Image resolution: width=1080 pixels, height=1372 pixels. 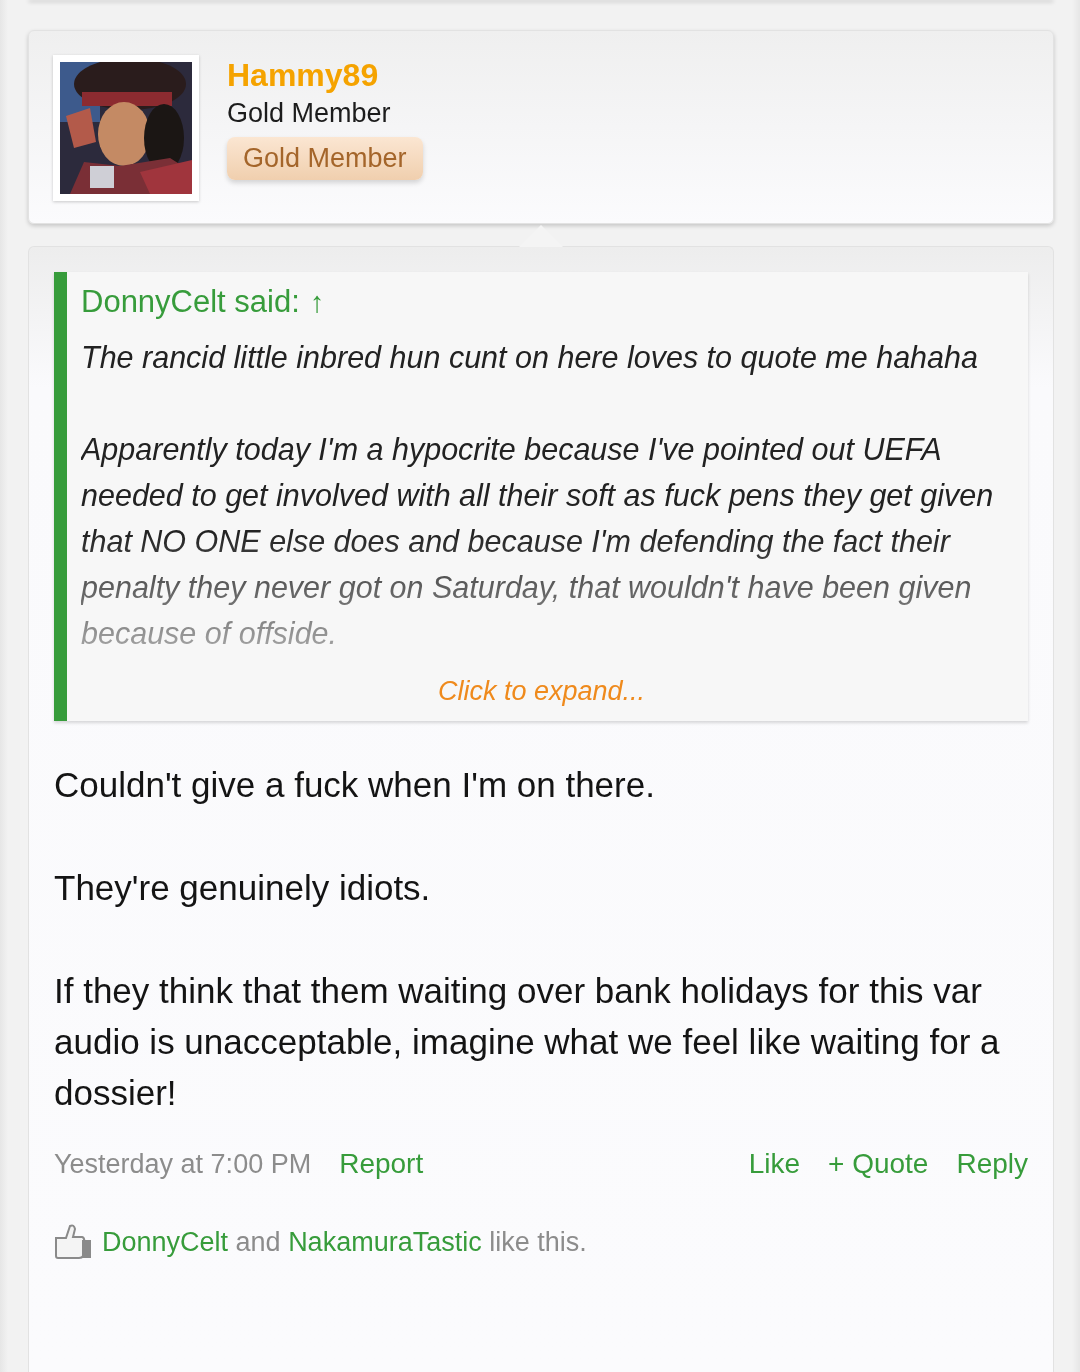 What do you see at coordinates (381, 1164) in the screenshot?
I see `report-link: Report` at bounding box center [381, 1164].